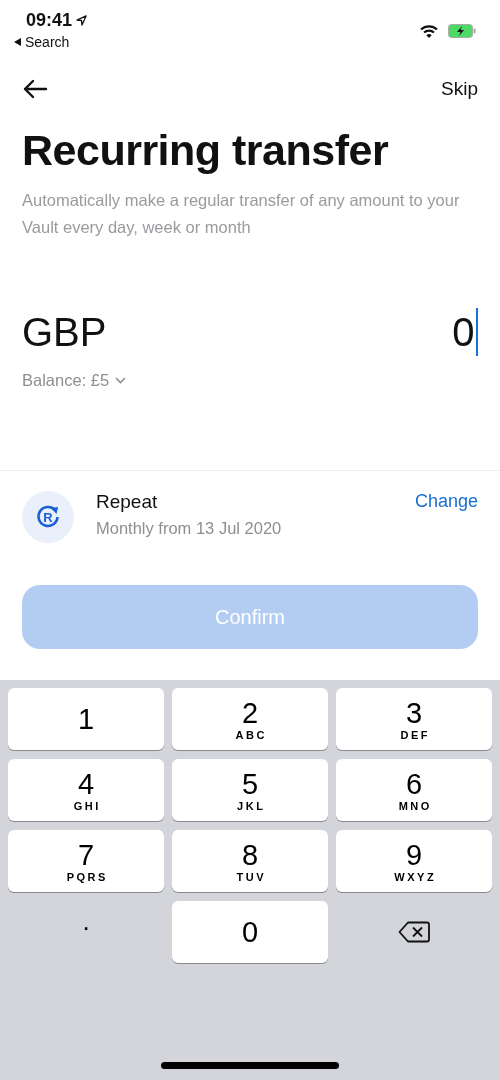 The width and height of the screenshot is (500, 1080). I want to click on keypad-key: 4 GHI, so click(86, 790).